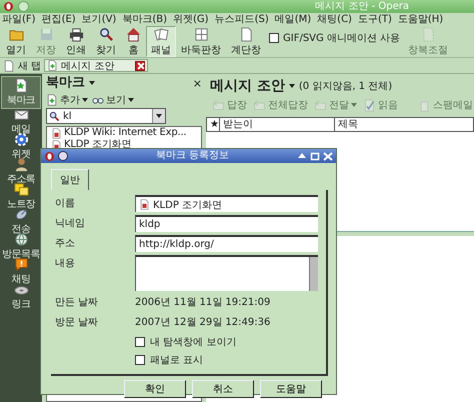 The height and width of the screenshot is (402, 474). What do you see at coordinates (191, 20) in the screenshot?
I see `menu-item: 위젯(G)` at bounding box center [191, 20].